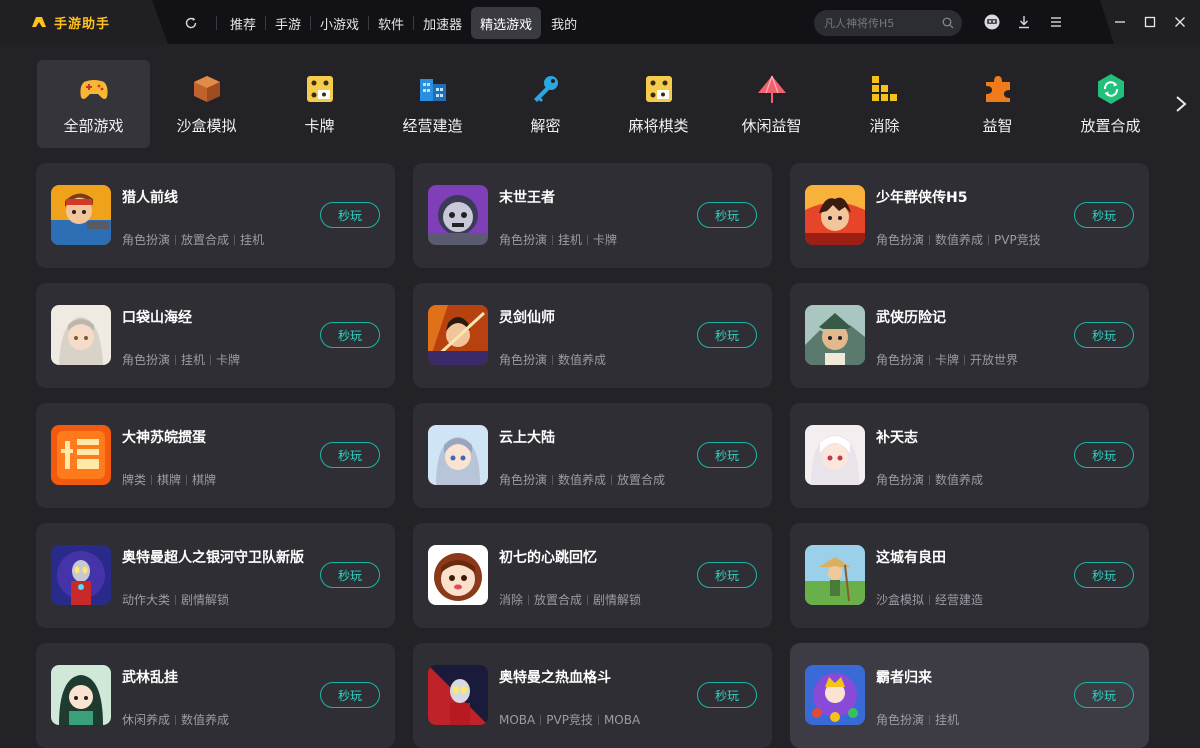 Image resolution: width=1200 pixels, height=748 pixels. I want to click on game-thumbnail, so click(458, 695).